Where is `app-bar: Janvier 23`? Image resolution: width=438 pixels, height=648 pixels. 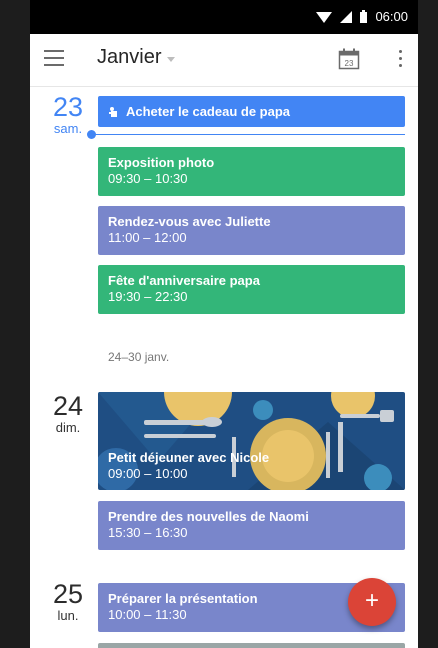 app-bar: Janvier 23 is located at coordinates (224, 60).